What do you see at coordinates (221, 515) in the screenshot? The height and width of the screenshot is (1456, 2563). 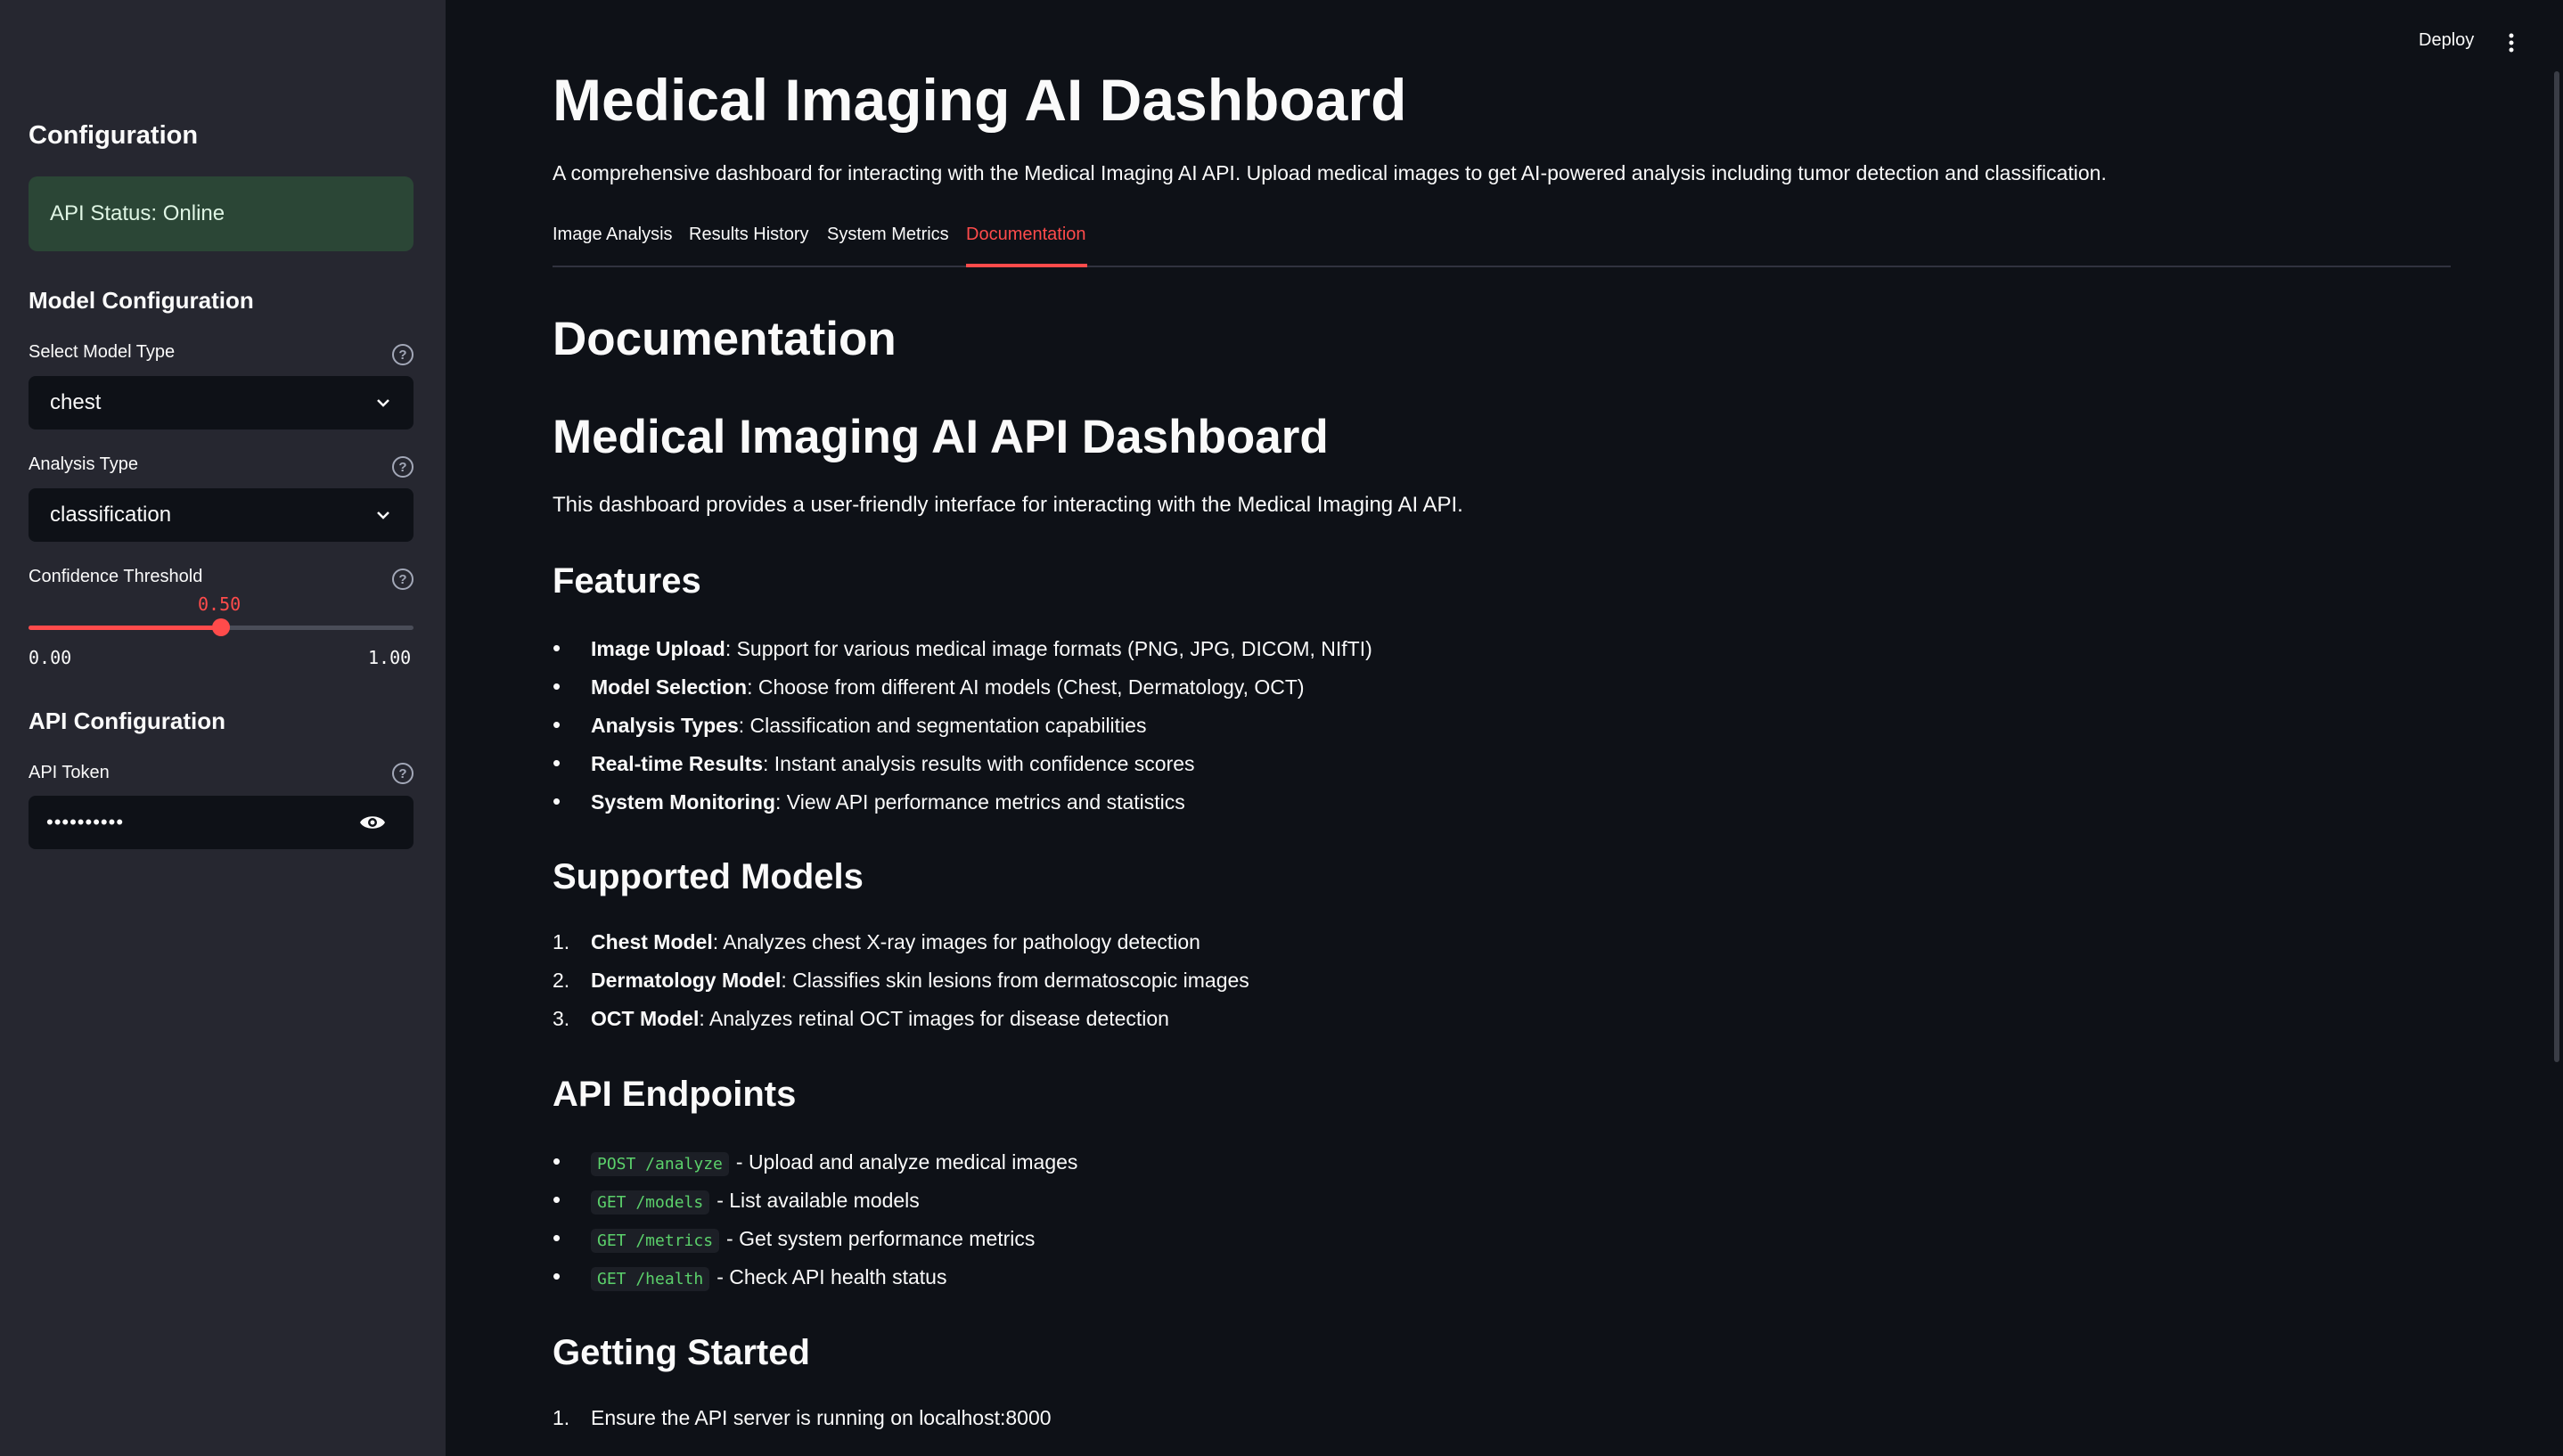 I see `analysis-type-select: classification` at bounding box center [221, 515].